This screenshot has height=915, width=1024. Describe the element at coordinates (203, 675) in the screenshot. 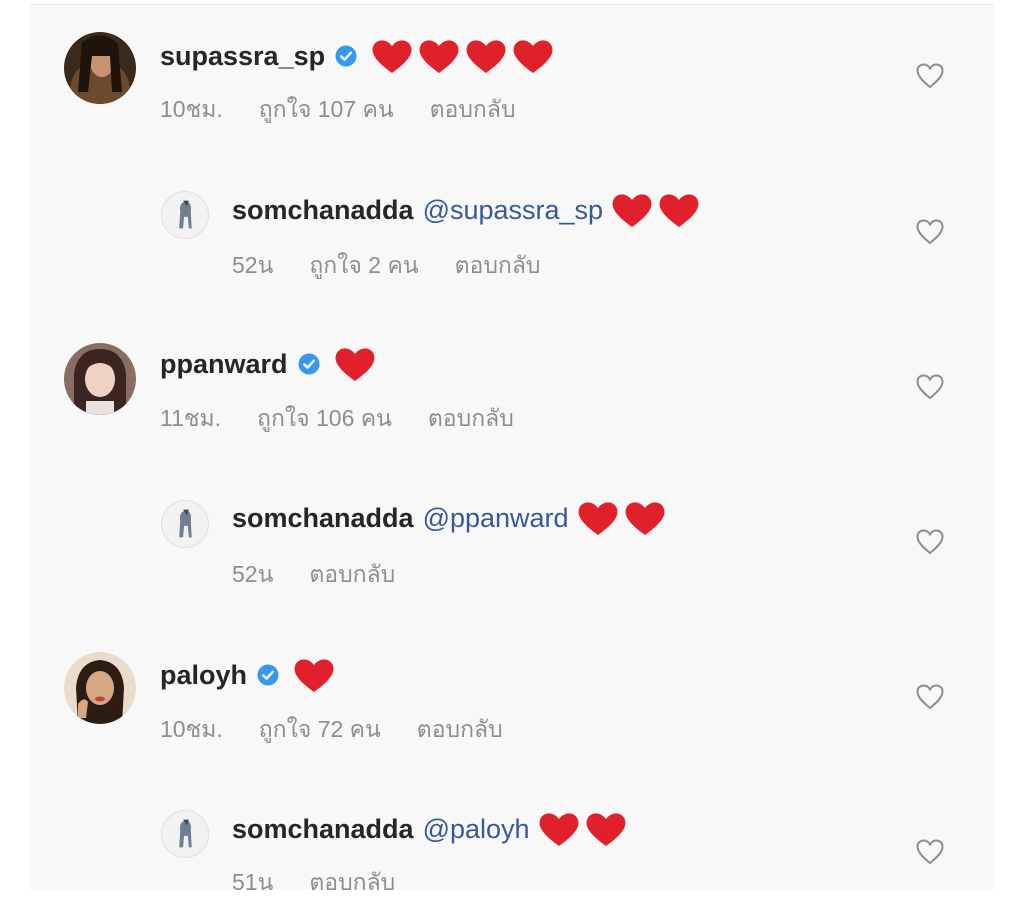

I see `username: paloyh` at that location.